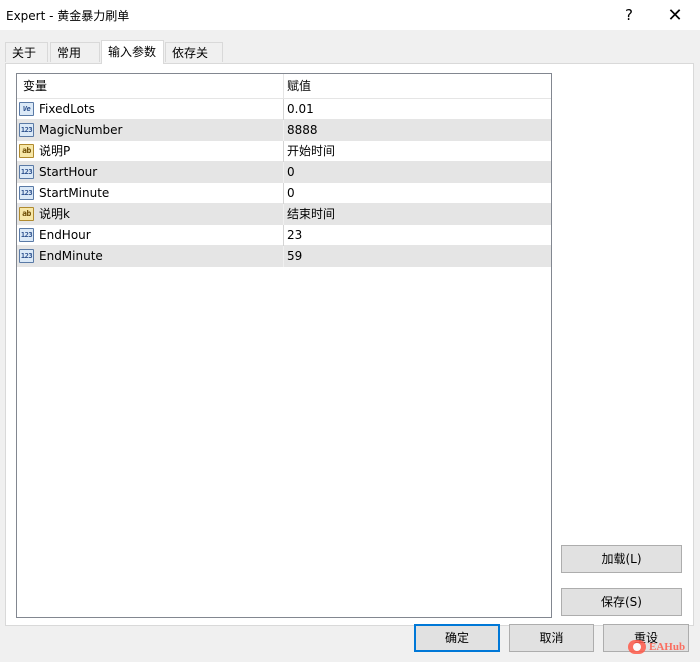 This screenshot has height=662, width=700. What do you see at coordinates (68, 172) in the screenshot?
I see `variable-name: StartHour` at bounding box center [68, 172].